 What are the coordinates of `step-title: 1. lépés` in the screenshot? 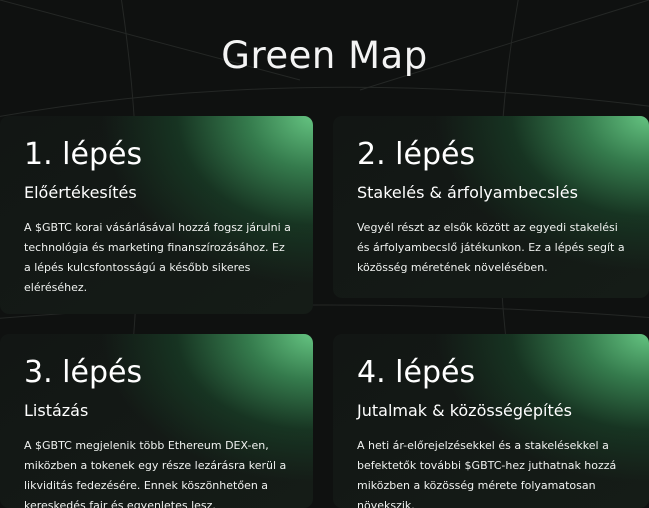 It's located at (83, 154).